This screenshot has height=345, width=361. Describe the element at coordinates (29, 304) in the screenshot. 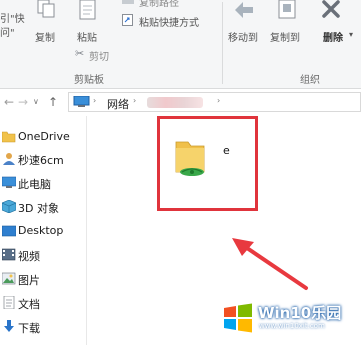

I see `nav-item-label: 文档` at that location.